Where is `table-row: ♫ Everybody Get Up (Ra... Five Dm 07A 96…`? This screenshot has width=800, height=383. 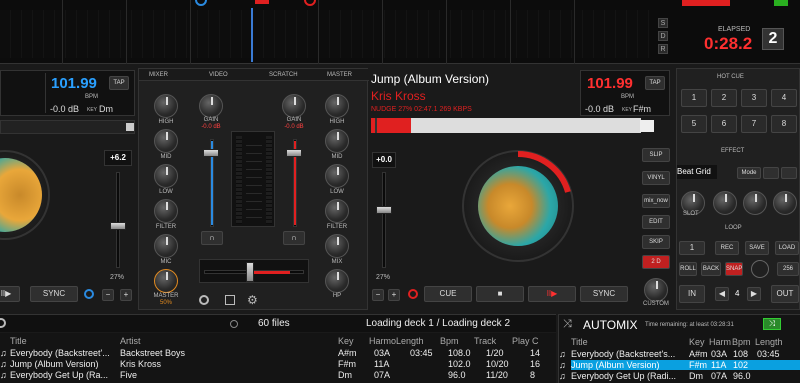
table-row: ♫ Everybody Get Up (Ra... Five Dm 07A 96… is located at coordinates (278, 375).